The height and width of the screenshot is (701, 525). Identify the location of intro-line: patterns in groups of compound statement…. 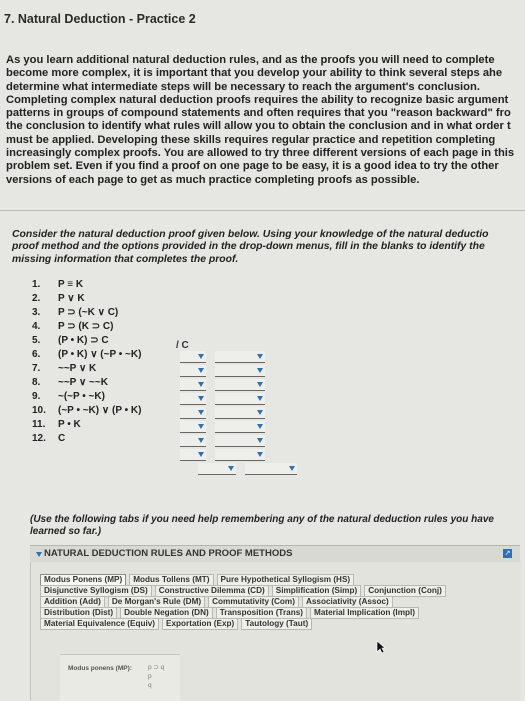
(258, 113).